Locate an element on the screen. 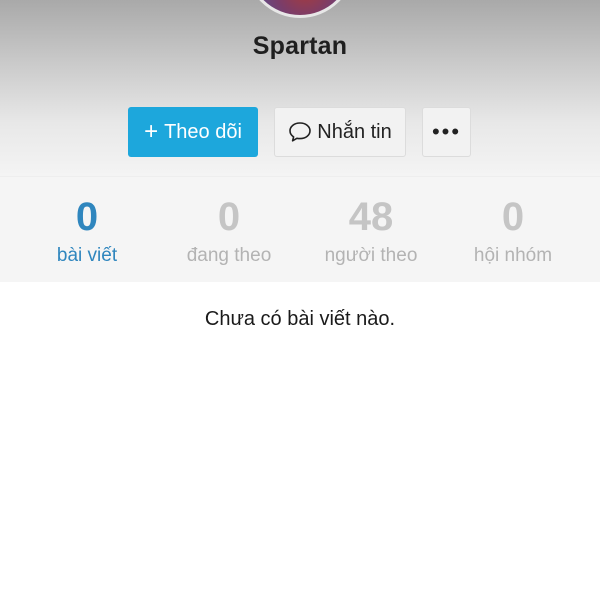  message-button: Nhắn tin is located at coordinates (340, 132).